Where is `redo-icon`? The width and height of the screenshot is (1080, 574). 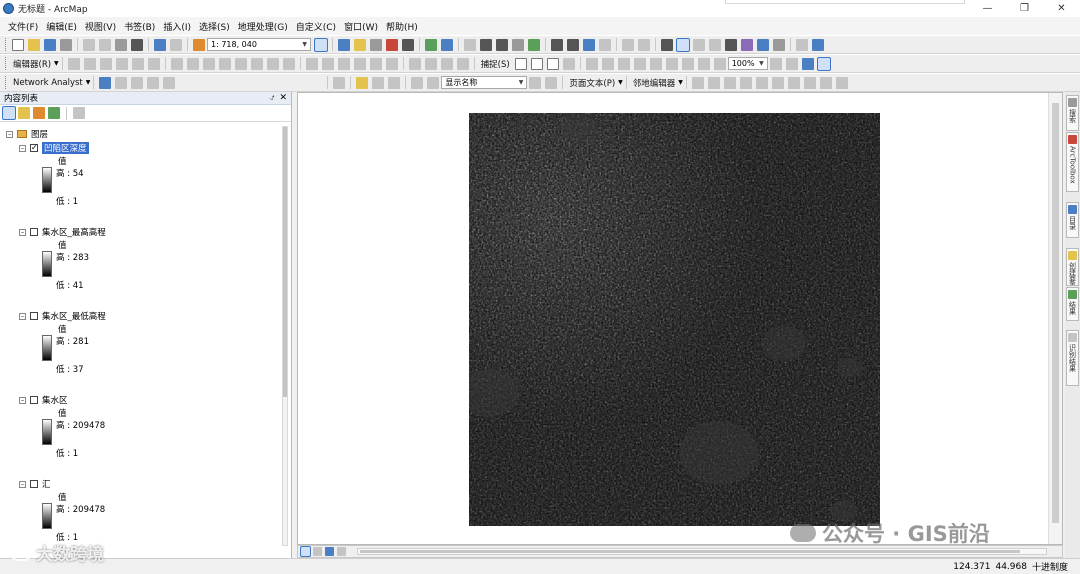
redo-icon is located at coordinates (176, 44).